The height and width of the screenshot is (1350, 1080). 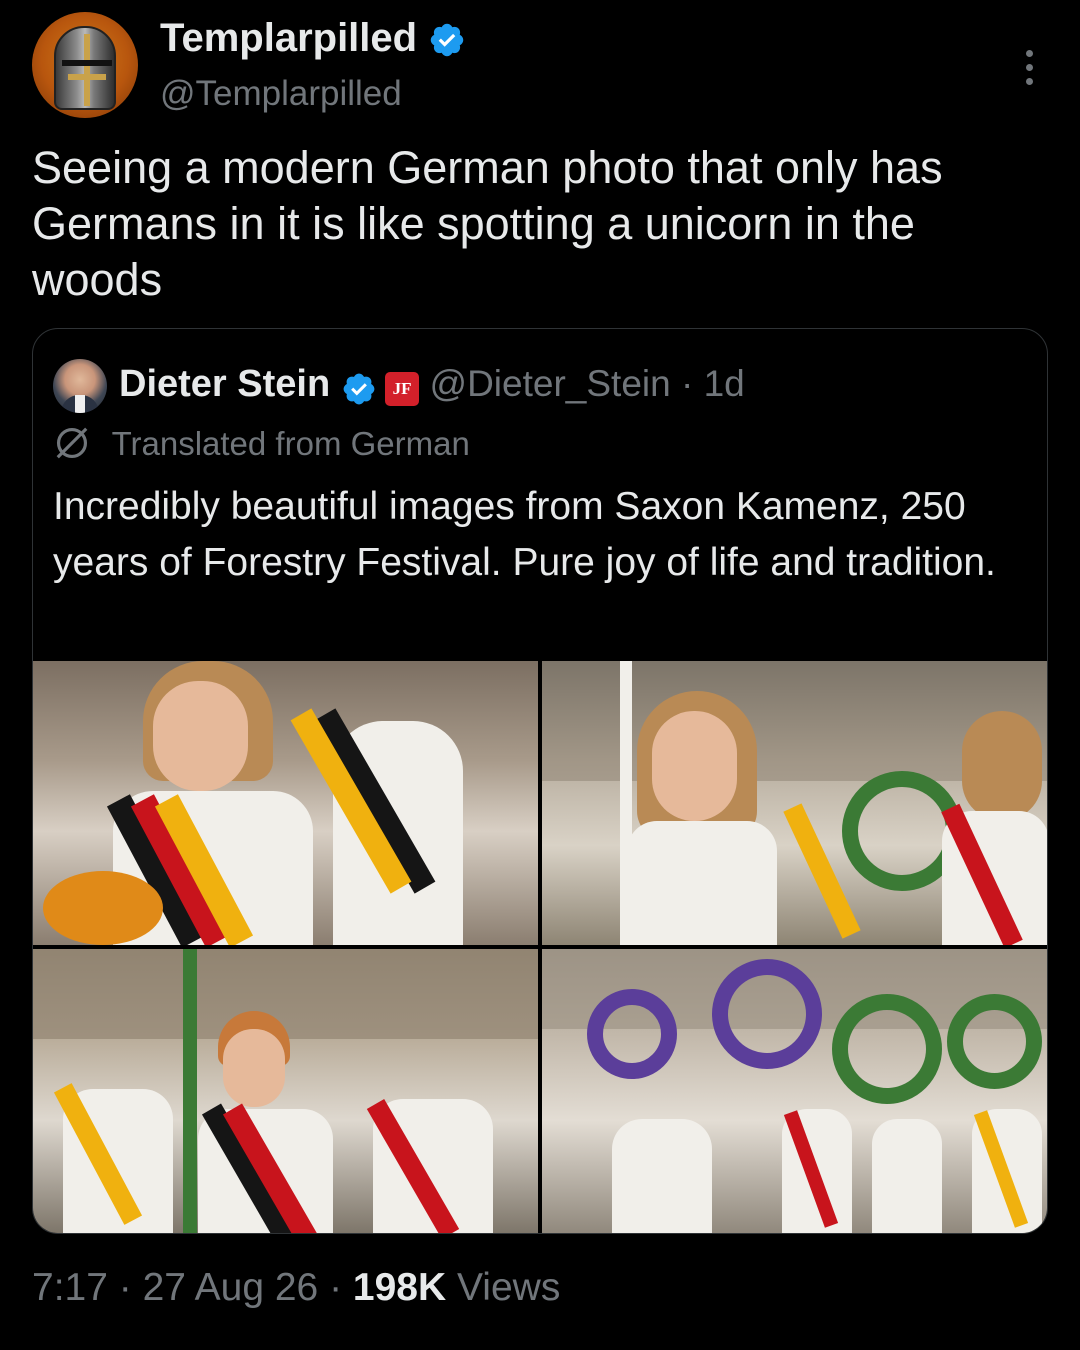 I want to click on photo-wreath-green, so click(x=887, y=1049).